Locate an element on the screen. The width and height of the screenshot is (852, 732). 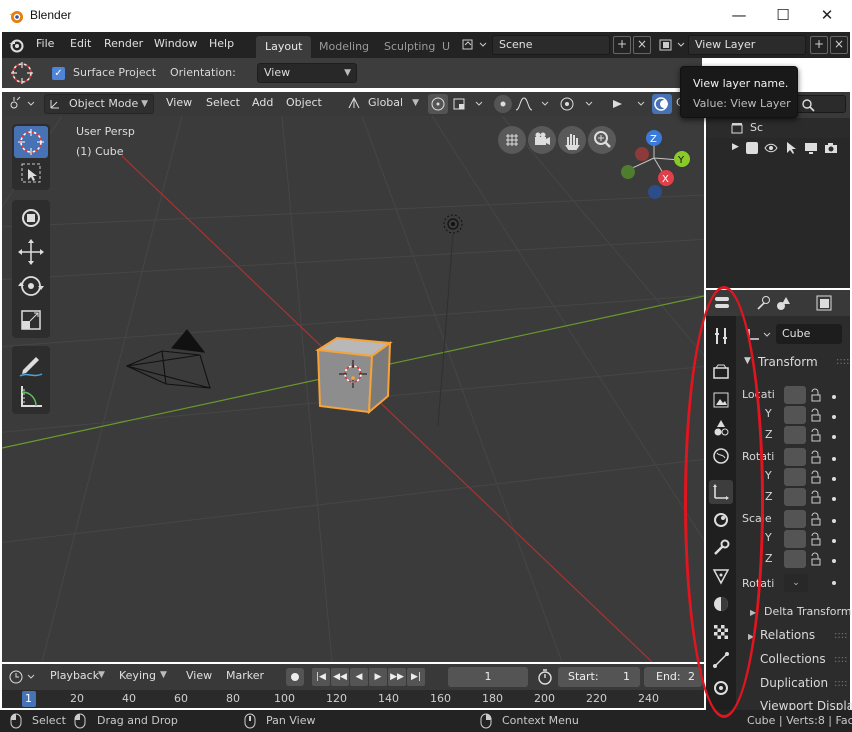
tab-sculpting: Sculpting is located at coordinates (409, 47).